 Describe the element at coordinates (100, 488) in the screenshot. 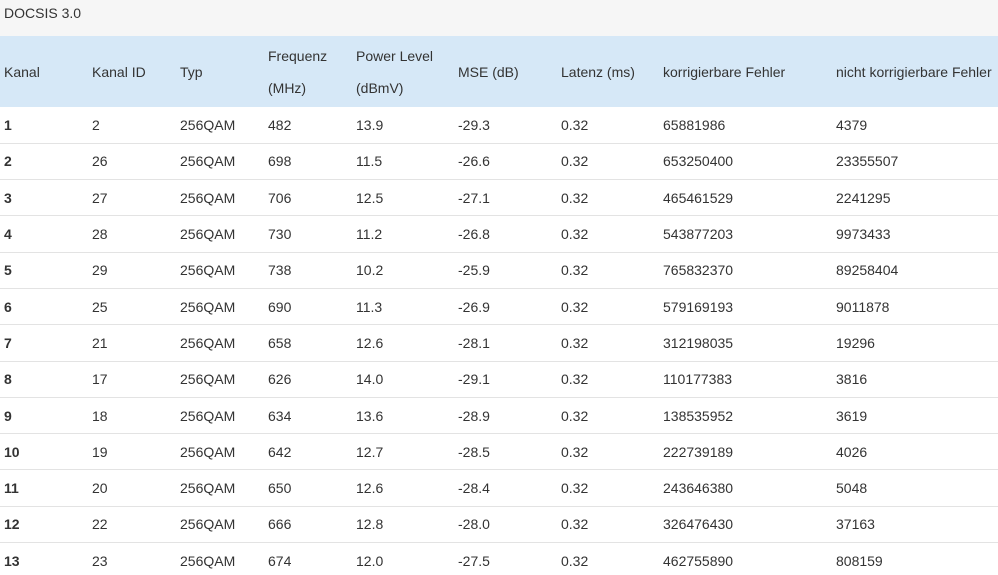

I see `cell-kanal-id: 20` at that location.